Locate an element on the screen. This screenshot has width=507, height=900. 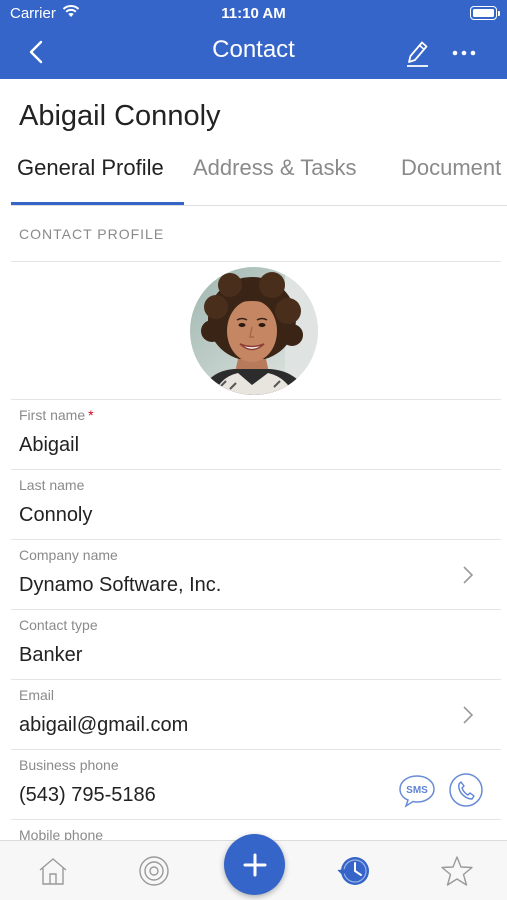
plus-icon is located at coordinates (254, 864).